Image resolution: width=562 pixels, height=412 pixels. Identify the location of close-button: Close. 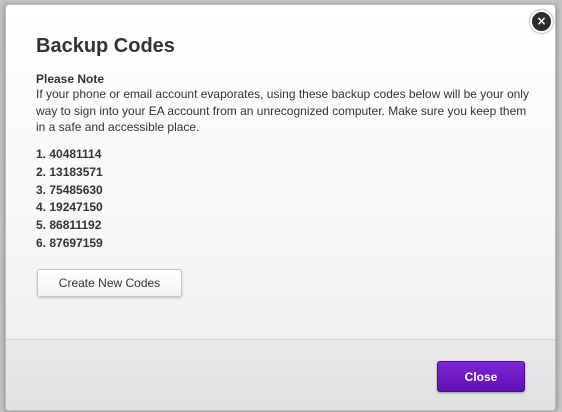
(481, 376).